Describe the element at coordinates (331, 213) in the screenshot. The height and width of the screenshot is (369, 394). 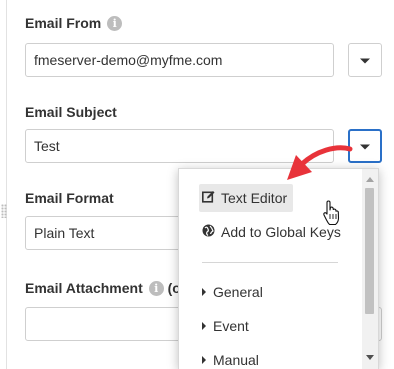
I see `hand-cursor-icon` at that location.